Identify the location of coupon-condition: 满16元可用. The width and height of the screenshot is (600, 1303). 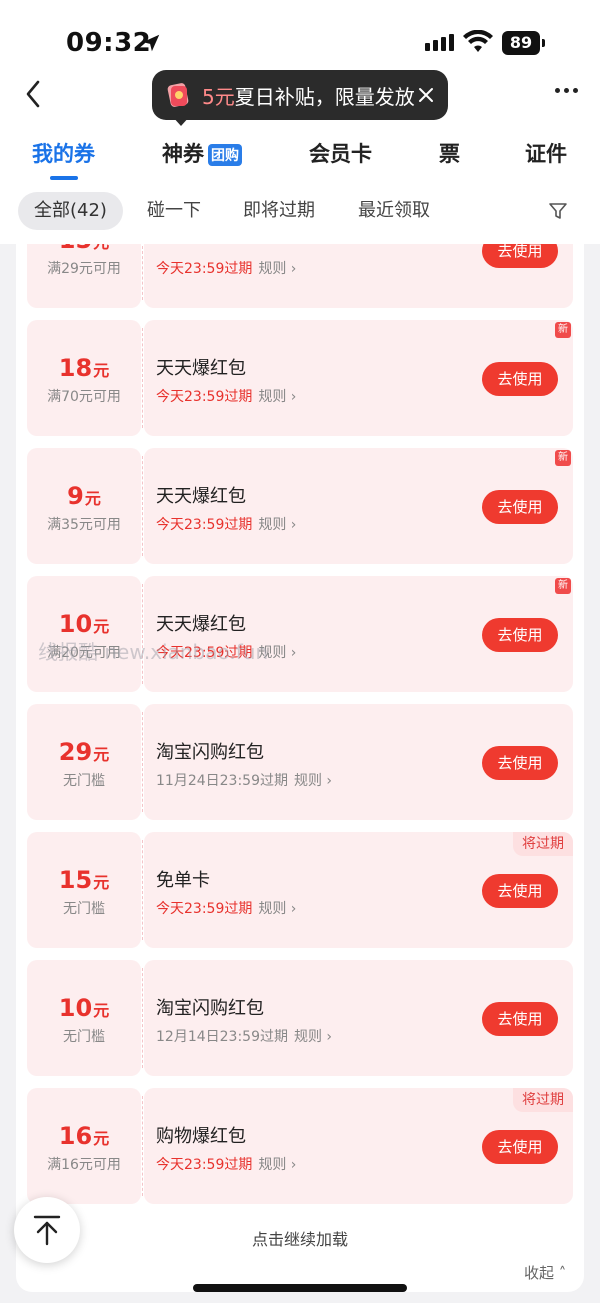
(84, 1165).